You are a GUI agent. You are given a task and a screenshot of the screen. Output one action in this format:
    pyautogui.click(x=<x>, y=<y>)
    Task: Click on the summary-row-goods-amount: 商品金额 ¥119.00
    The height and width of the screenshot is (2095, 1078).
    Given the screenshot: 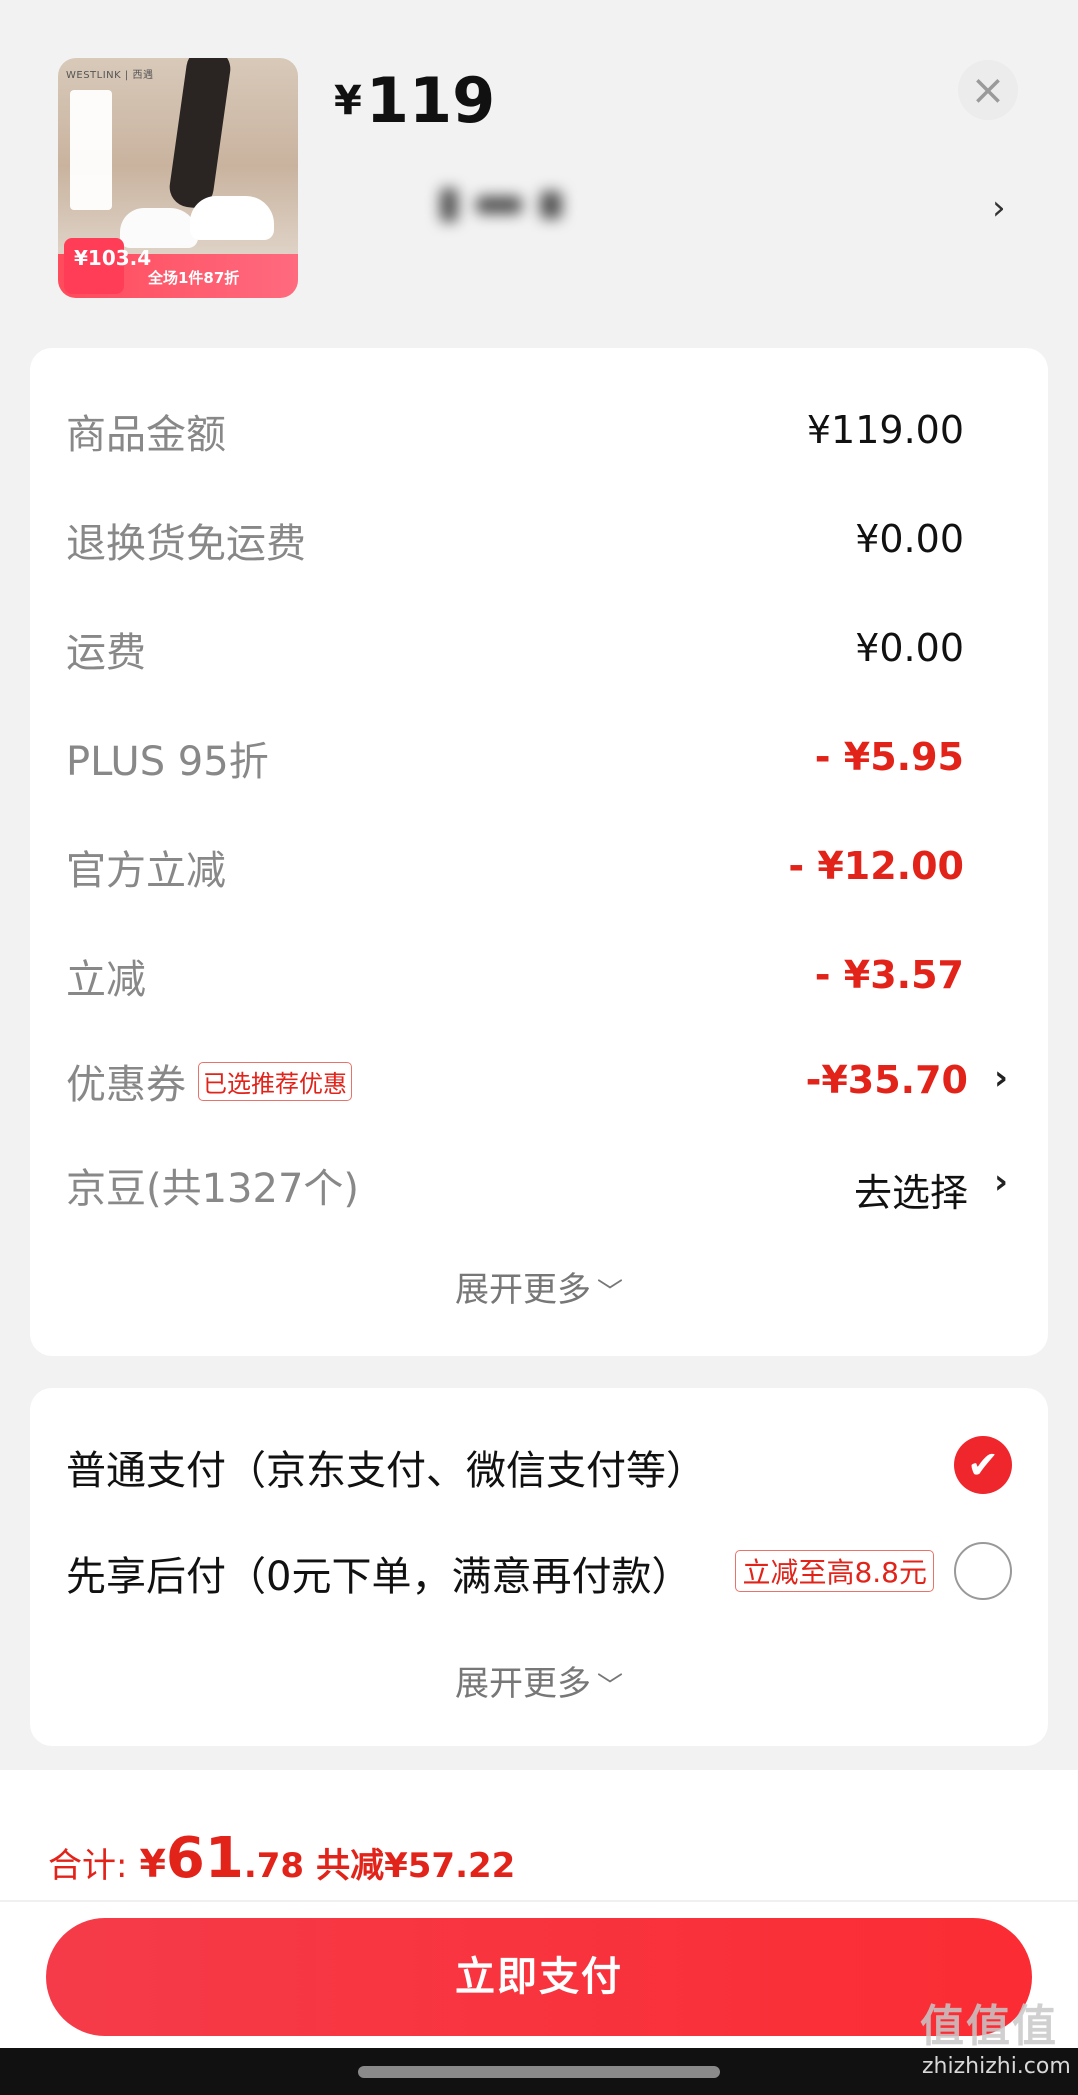 What is the action you would take?
    pyautogui.click(x=539, y=432)
    